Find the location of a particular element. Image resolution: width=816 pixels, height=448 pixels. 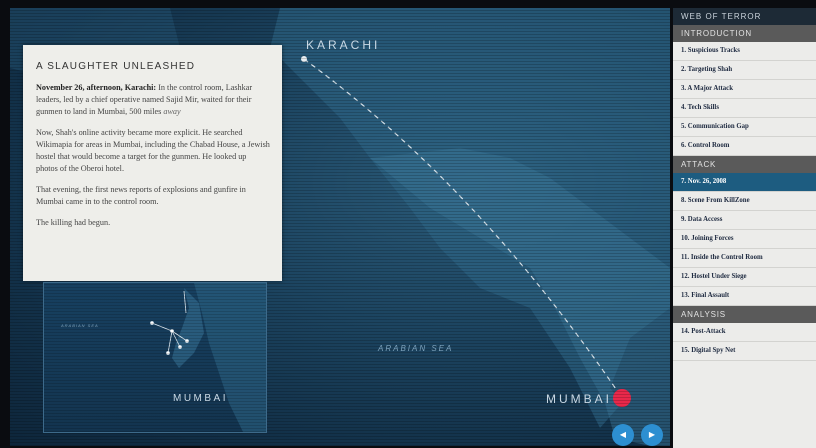

chapter-item: 10. Joining Forces is located at coordinates (744, 239).